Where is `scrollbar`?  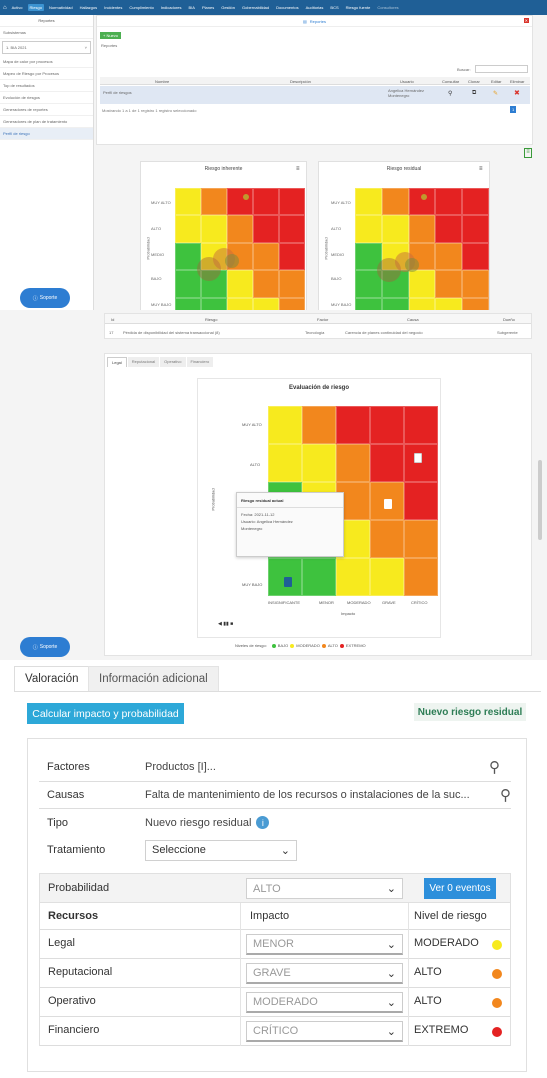
scrollbar is located at coordinates (540, 500).